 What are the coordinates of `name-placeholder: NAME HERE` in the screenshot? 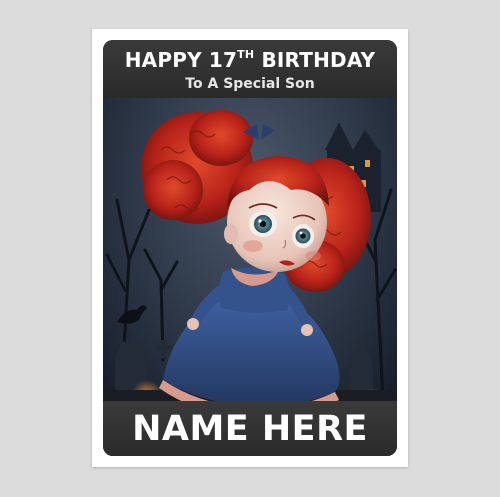 It's located at (250, 429).